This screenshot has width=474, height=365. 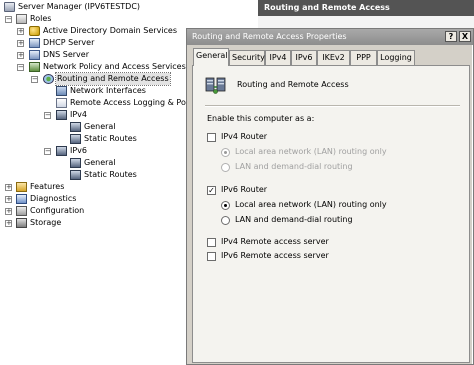 What do you see at coordinates (225, 220) in the screenshot?
I see `ipv6-lan-demand-dial-radio` at bounding box center [225, 220].